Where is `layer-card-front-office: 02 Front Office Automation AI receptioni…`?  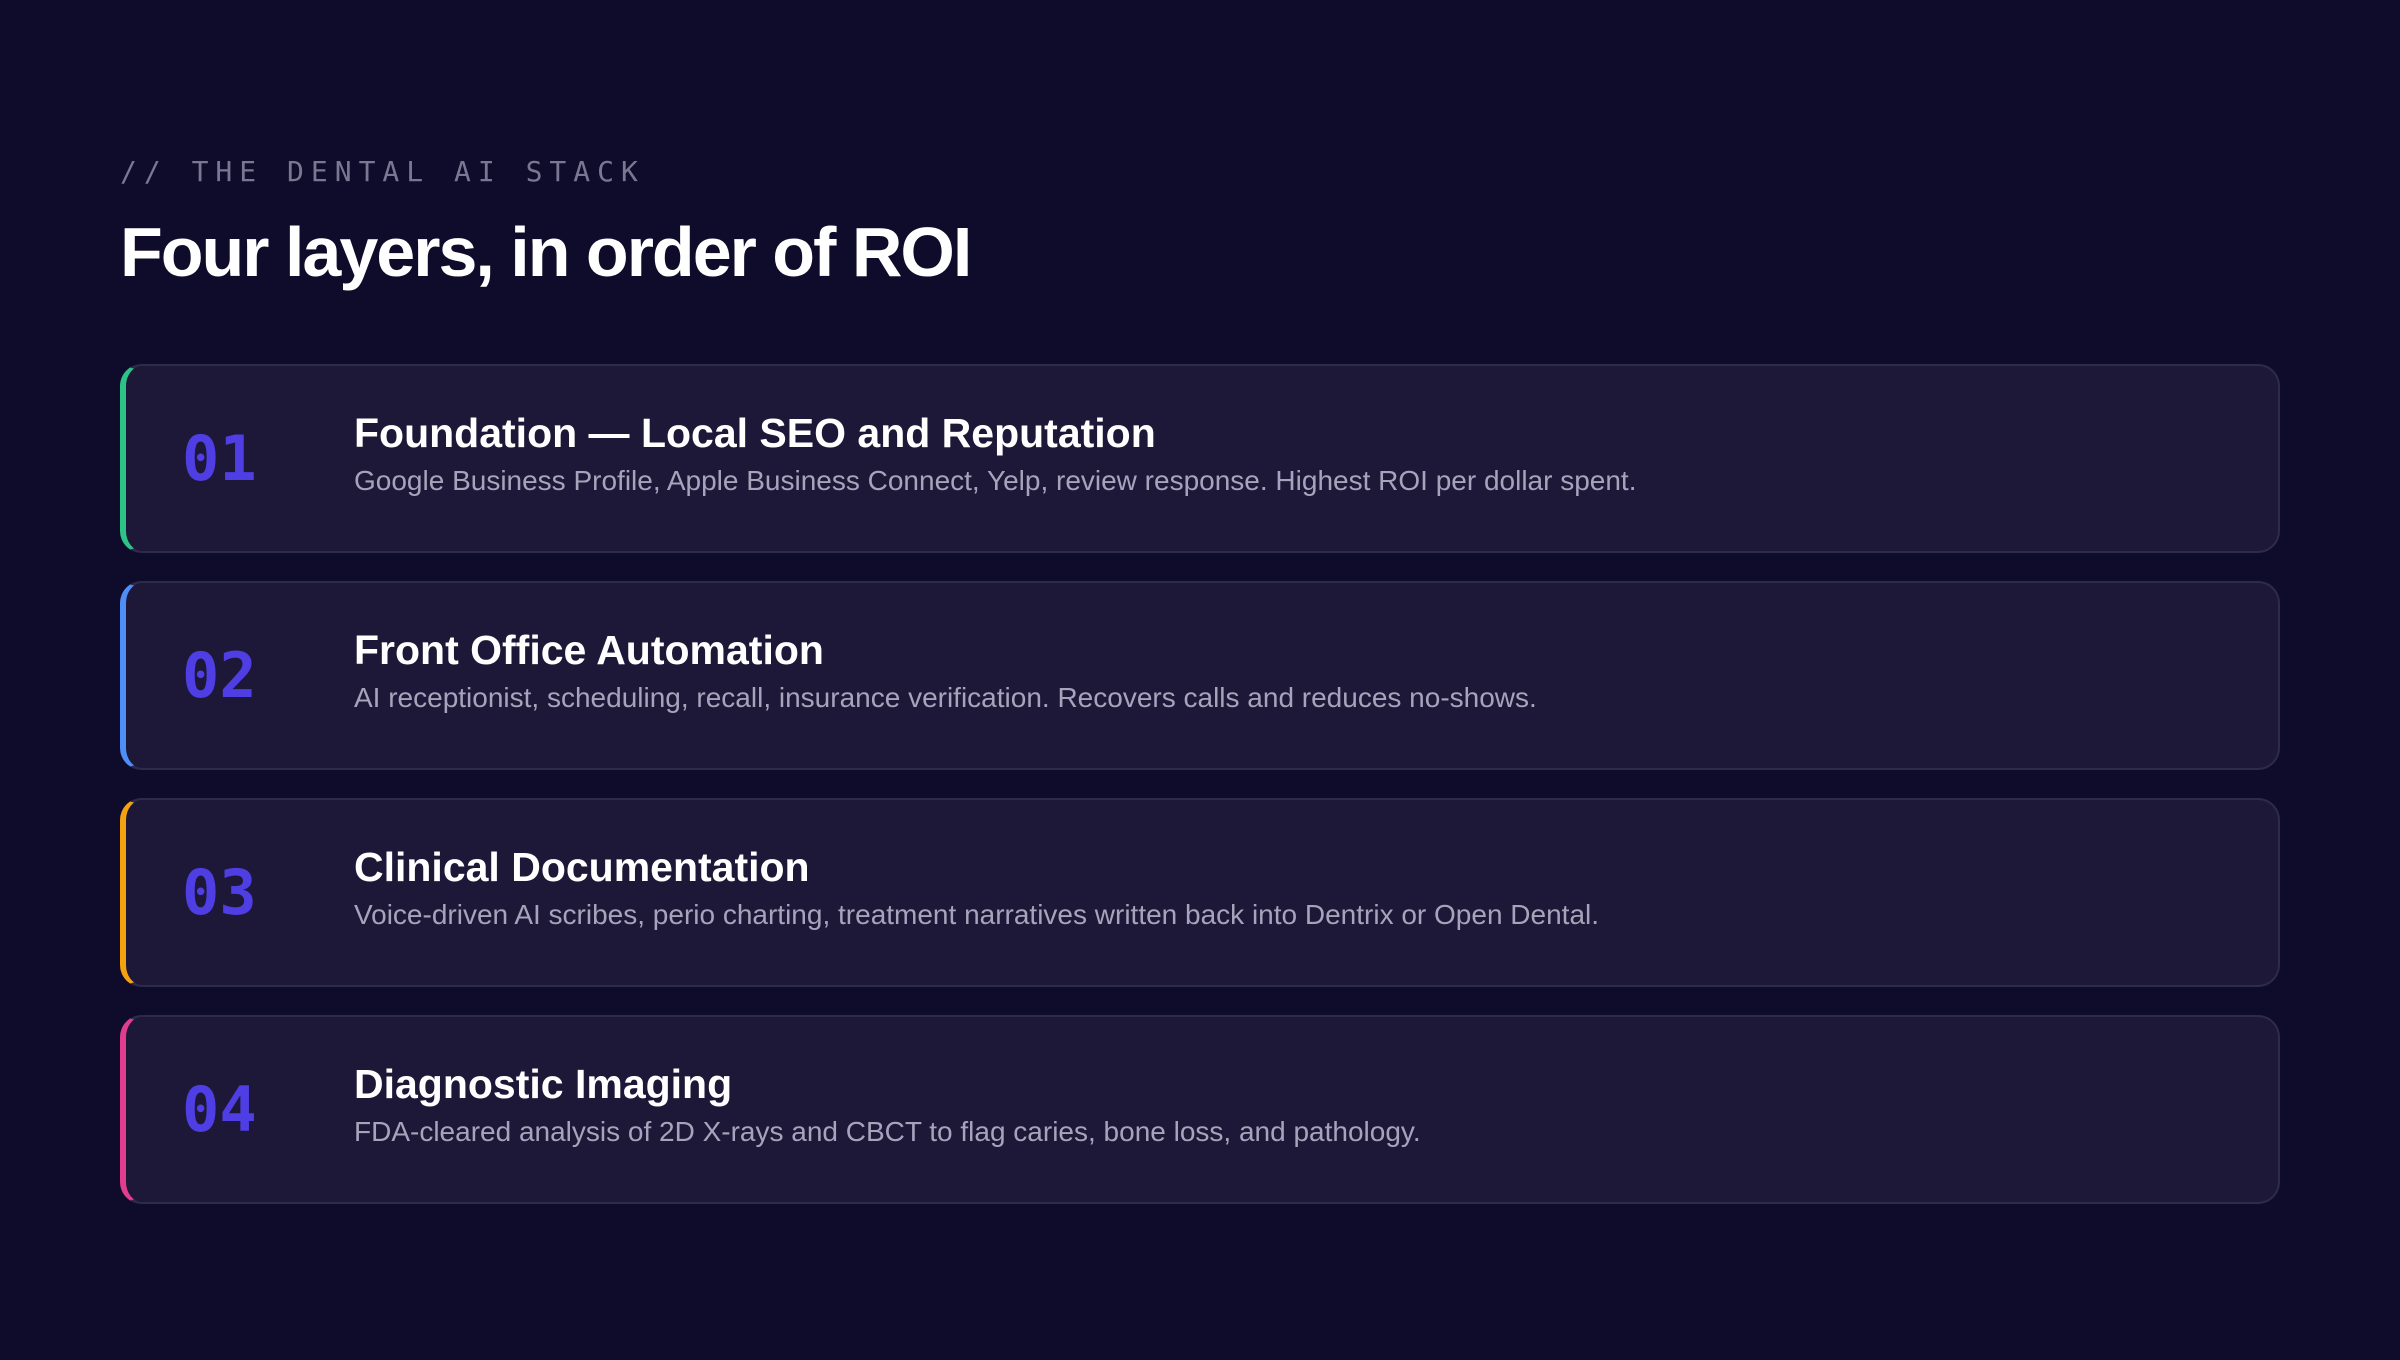 layer-card-front-office: 02 Front Office Automation AI receptioni… is located at coordinates (1200, 675).